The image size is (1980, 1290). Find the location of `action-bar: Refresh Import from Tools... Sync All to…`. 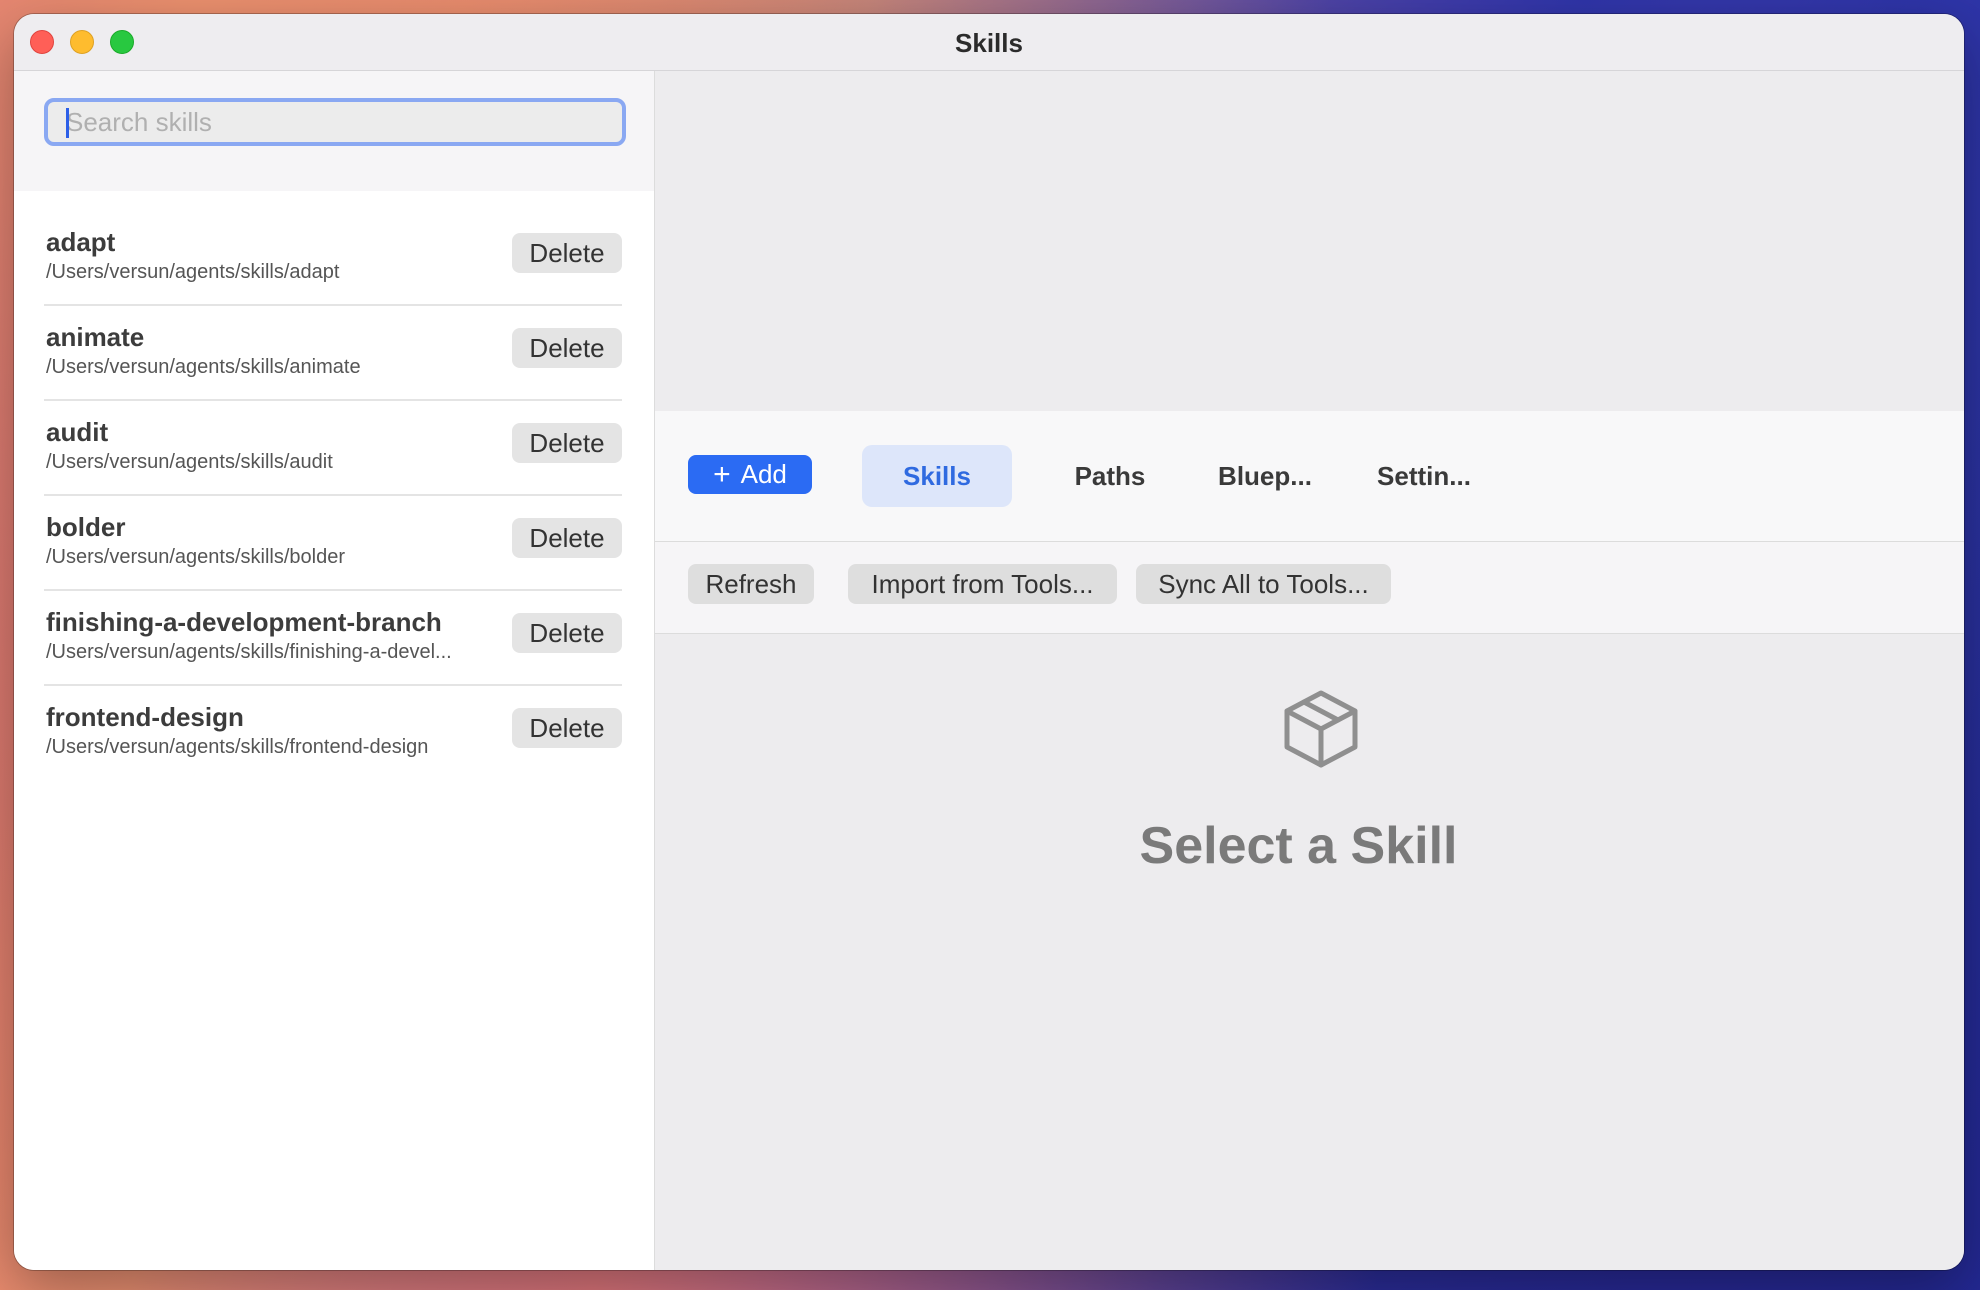

action-bar: Refresh Import from Tools... Sync All to… is located at coordinates (1309, 588).